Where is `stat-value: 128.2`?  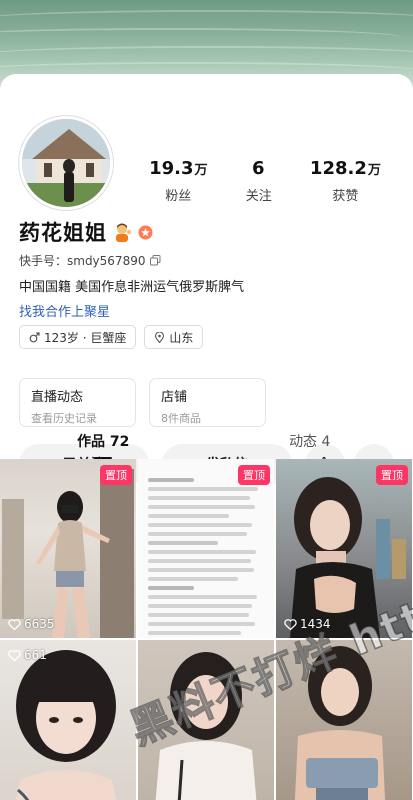
stat-value: 128.2 is located at coordinates (338, 168).